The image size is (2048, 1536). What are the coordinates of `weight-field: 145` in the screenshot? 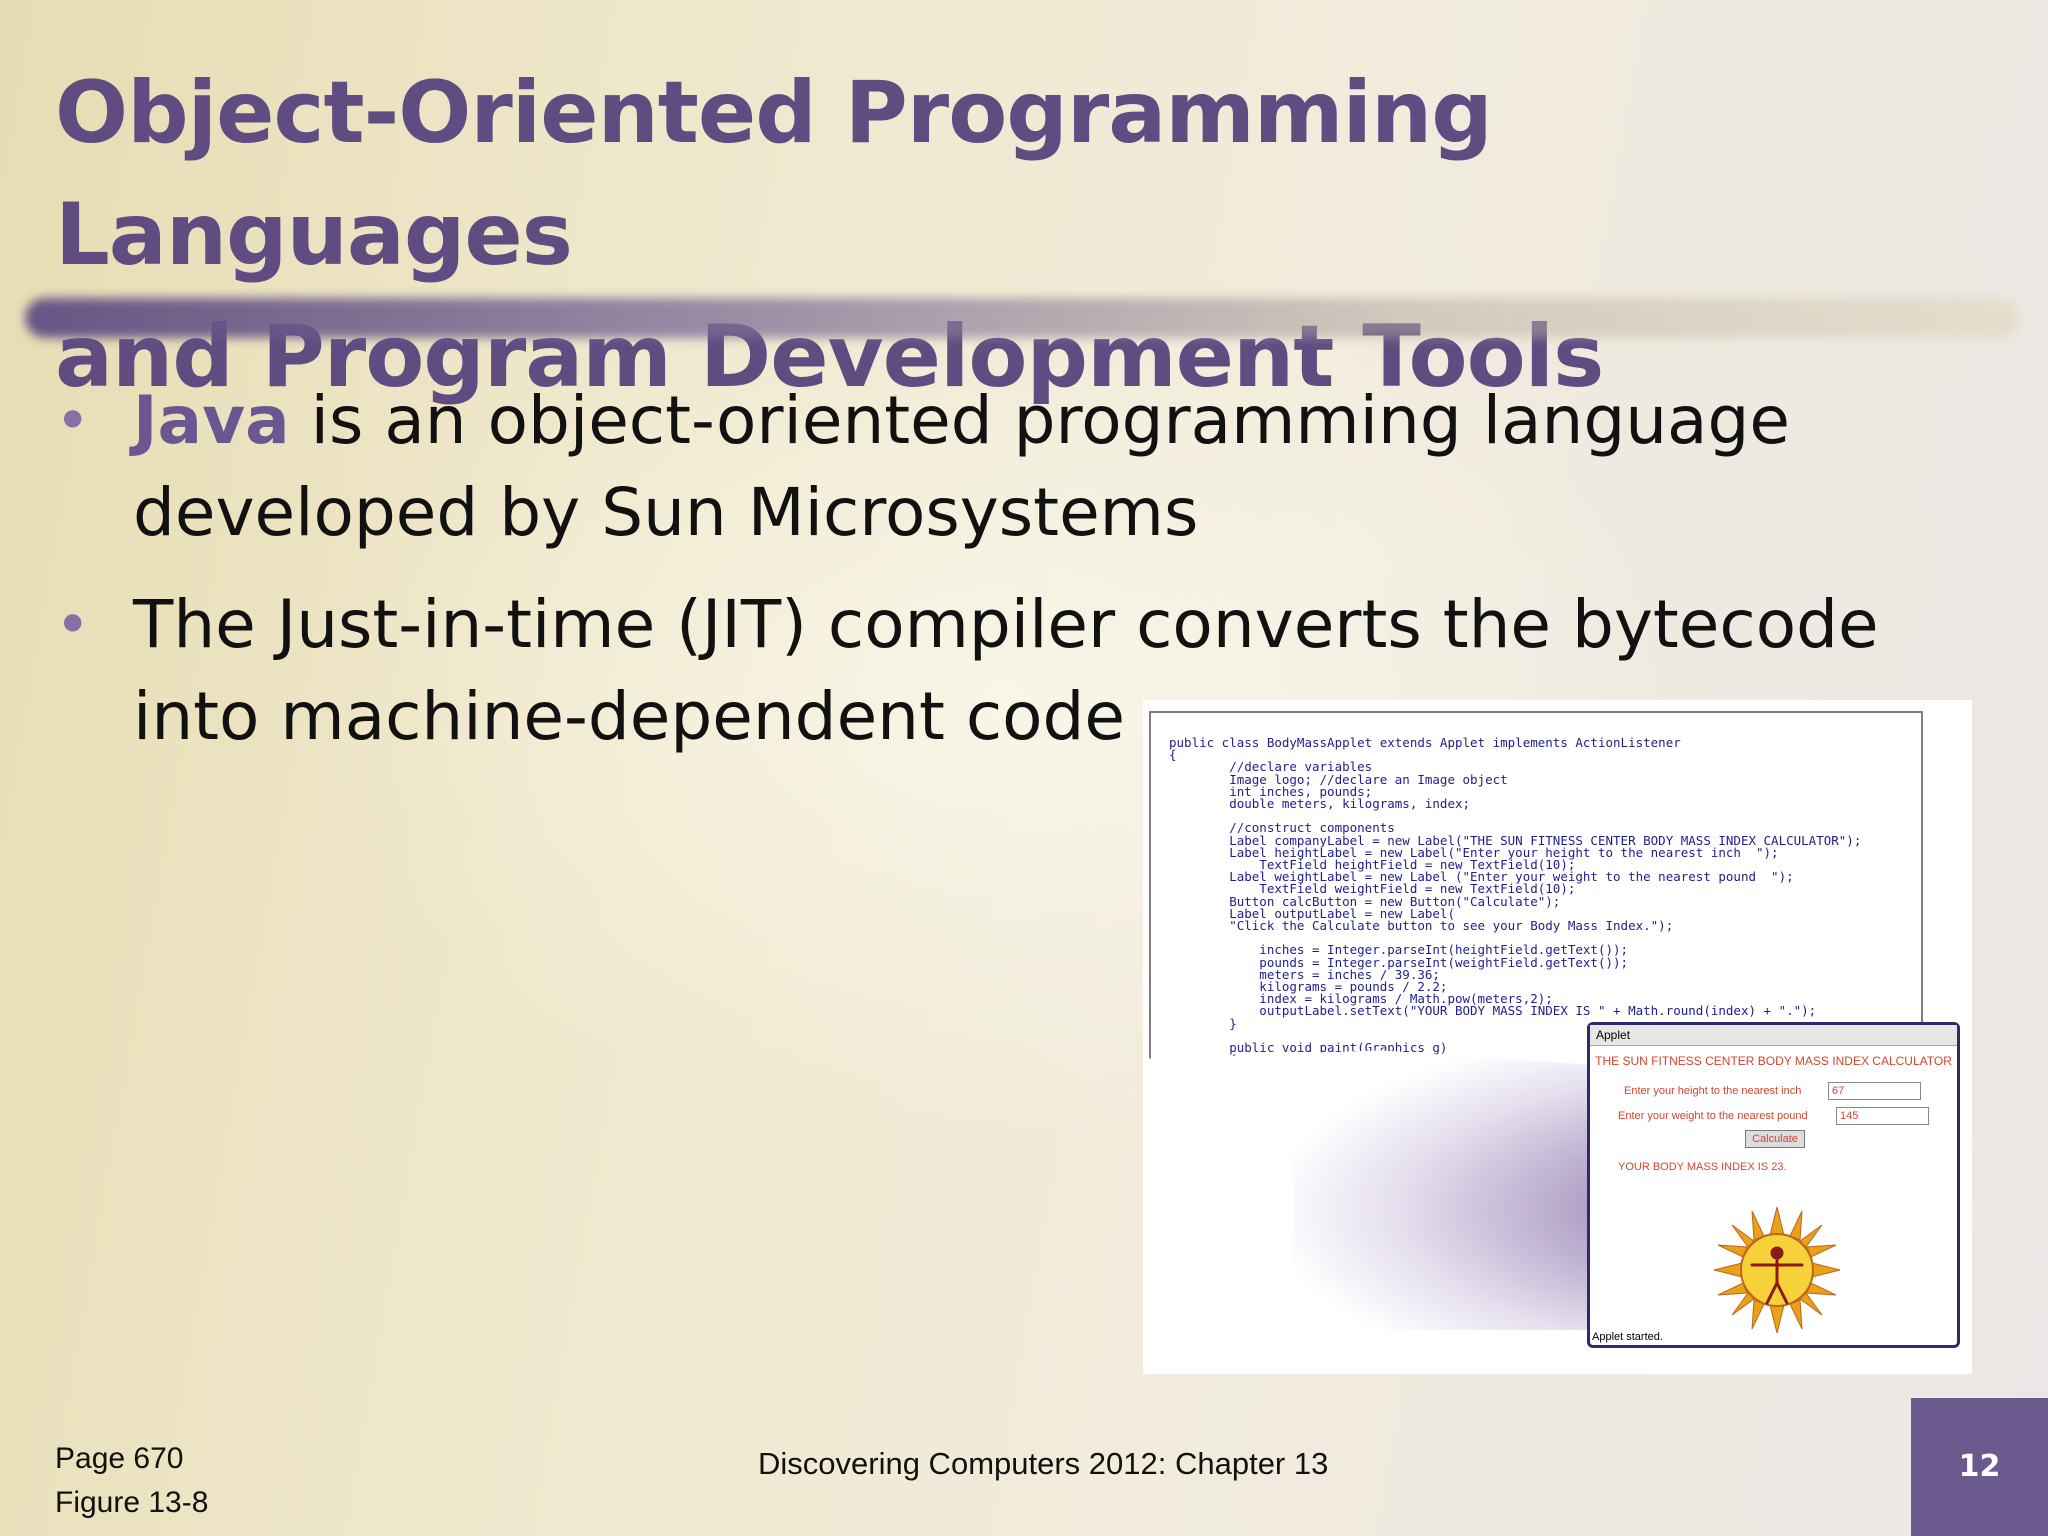 It's located at (1882, 1116).